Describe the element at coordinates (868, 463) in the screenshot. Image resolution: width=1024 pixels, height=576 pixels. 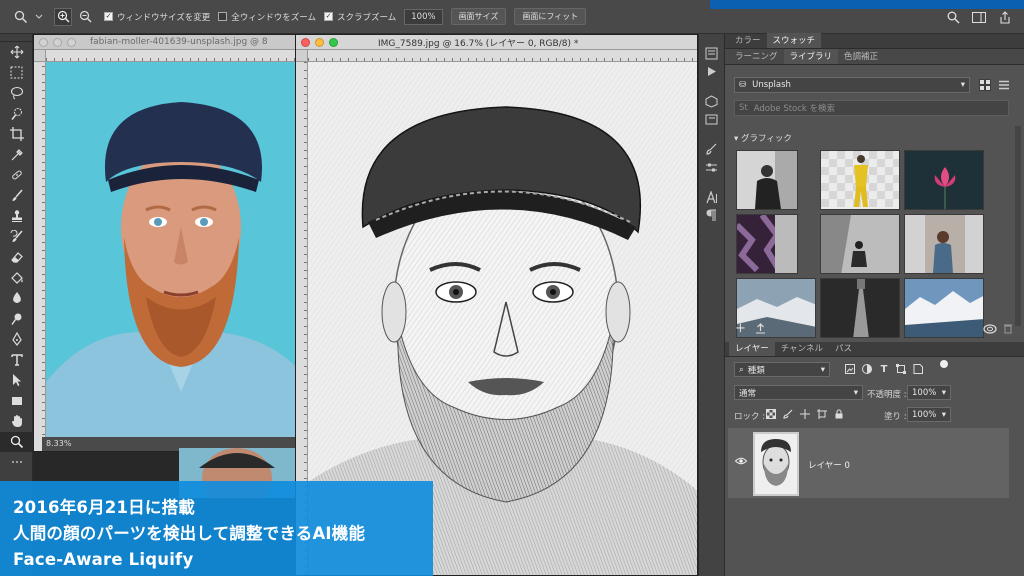
I see `layer-row: レイヤー 0` at that location.